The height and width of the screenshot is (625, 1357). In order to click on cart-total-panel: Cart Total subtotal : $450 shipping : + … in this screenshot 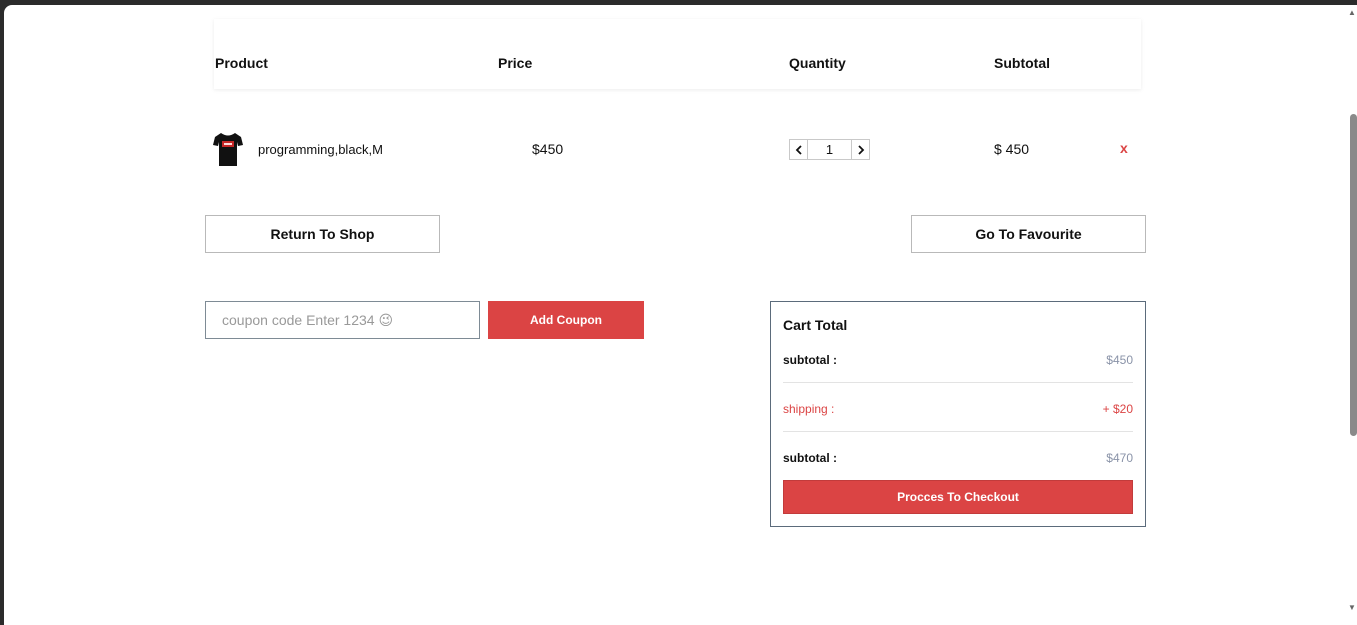, I will do `click(958, 414)`.